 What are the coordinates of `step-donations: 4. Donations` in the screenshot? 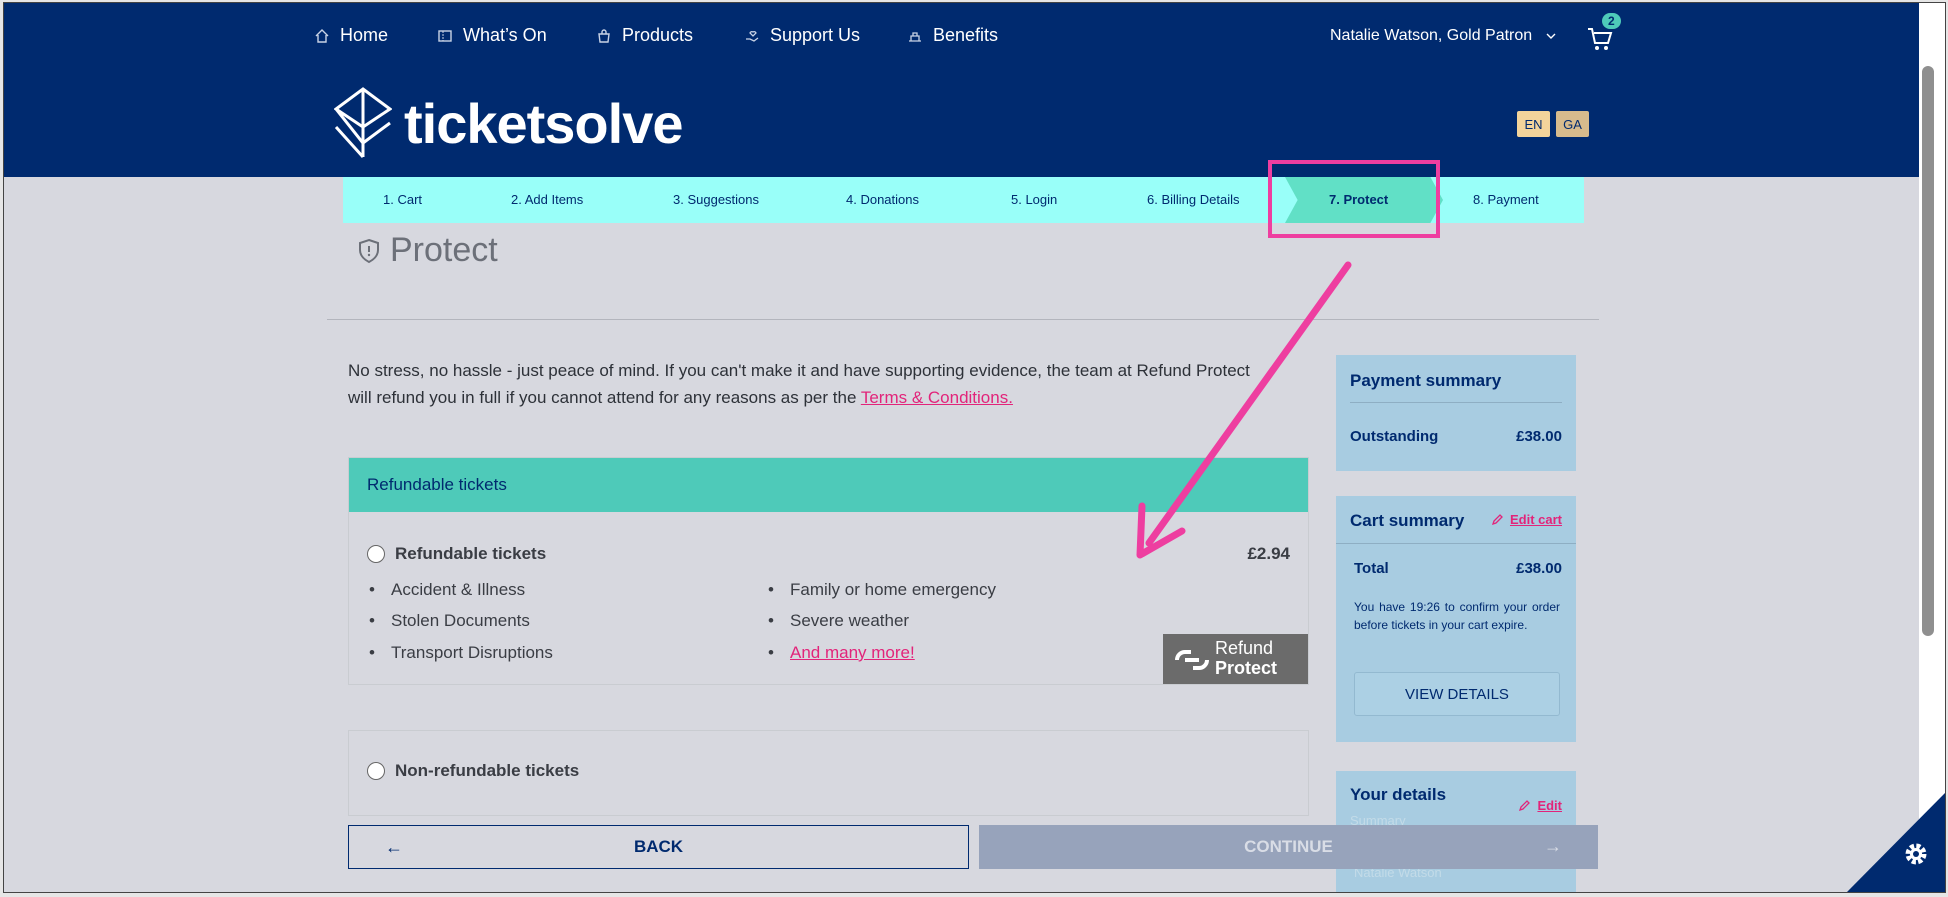 It's located at (882, 200).